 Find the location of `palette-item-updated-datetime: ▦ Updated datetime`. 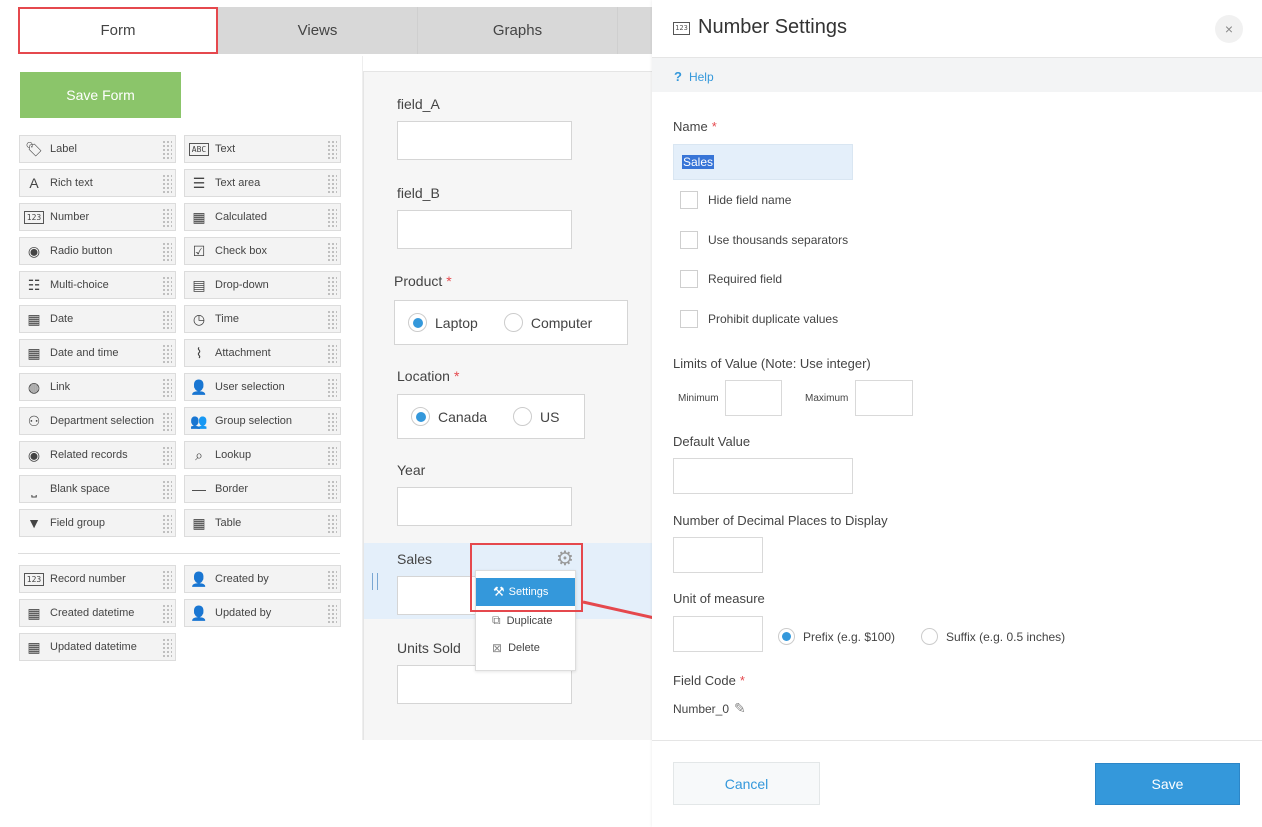

palette-item-updated-datetime: ▦ Updated datetime is located at coordinates (97, 647).